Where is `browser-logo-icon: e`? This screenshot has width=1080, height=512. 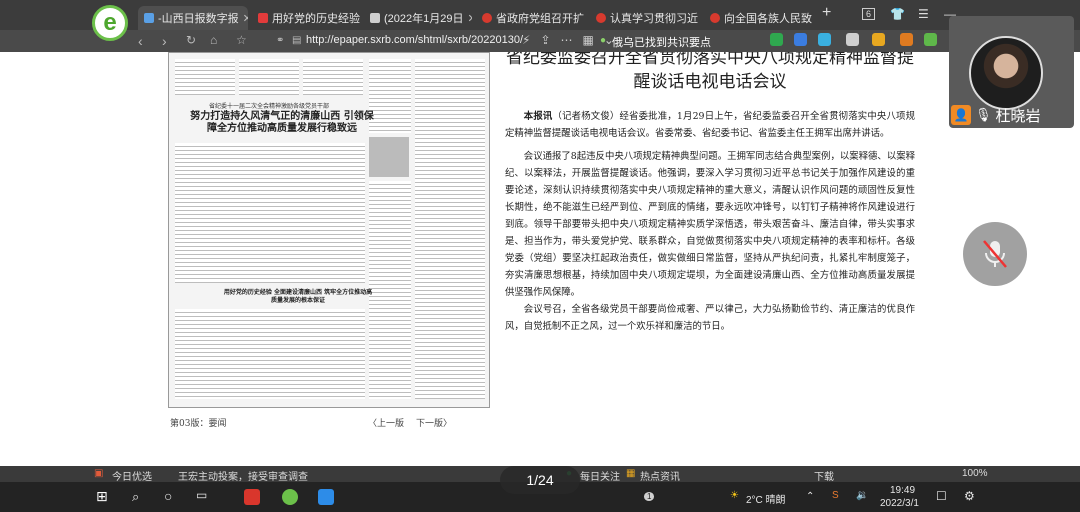 browser-logo-icon: e is located at coordinates (110, 23).